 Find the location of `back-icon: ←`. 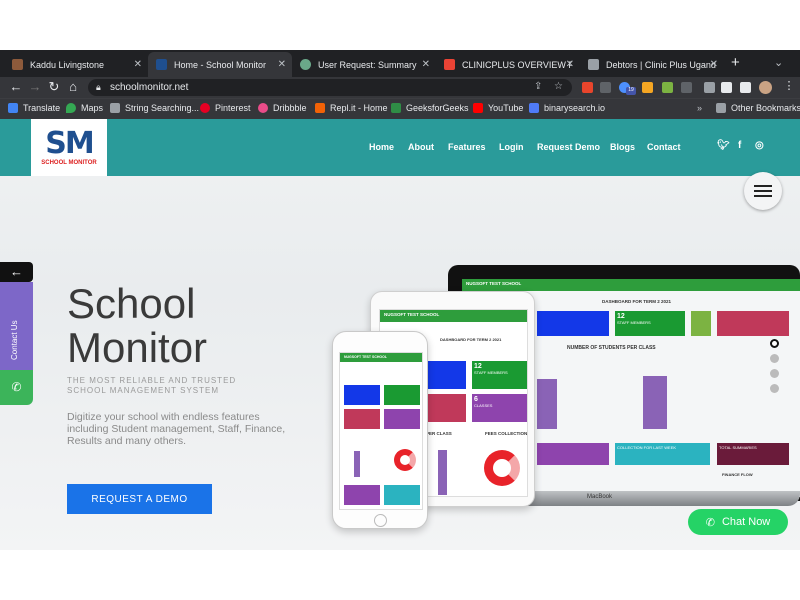

back-icon: ← is located at coordinates (16, 86).